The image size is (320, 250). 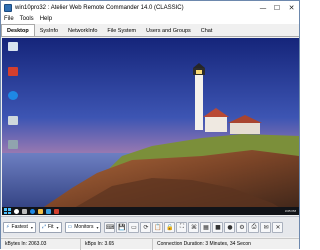 I want to click on tab-users-and-groups: Users and Groups, so click(x=168, y=30).